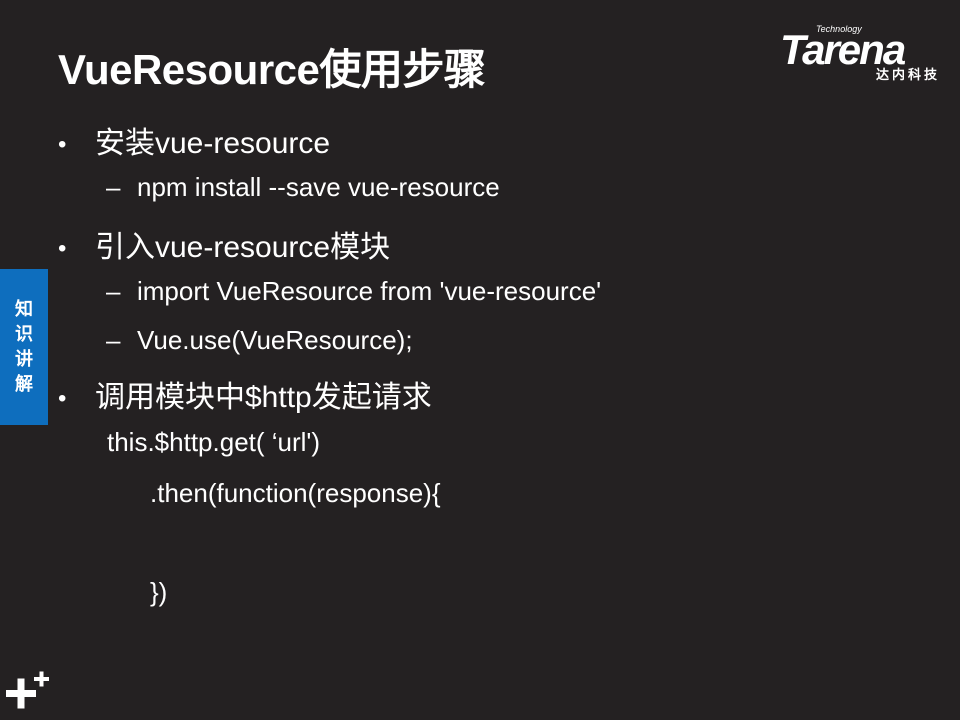 This screenshot has height=720, width=960. What do you see at coordinates (243, 247) in the screenshot?
I see `bullet-text: 引入vue-resource模块` at bounding box center [243, 247].